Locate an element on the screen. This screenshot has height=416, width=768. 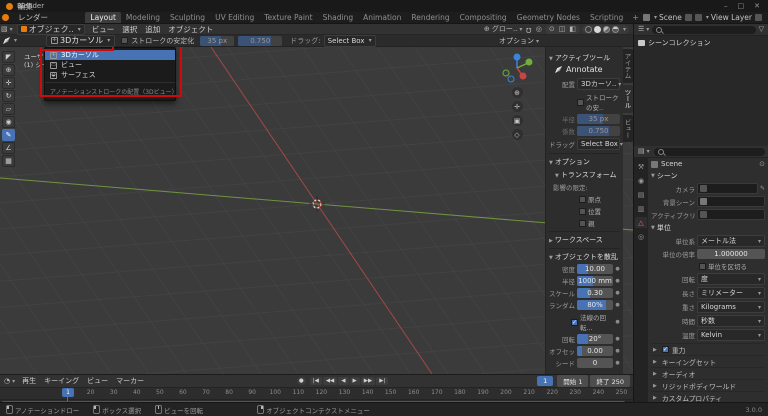
xray-toggle-icon: ◧ is located at coordinates (572, 29).